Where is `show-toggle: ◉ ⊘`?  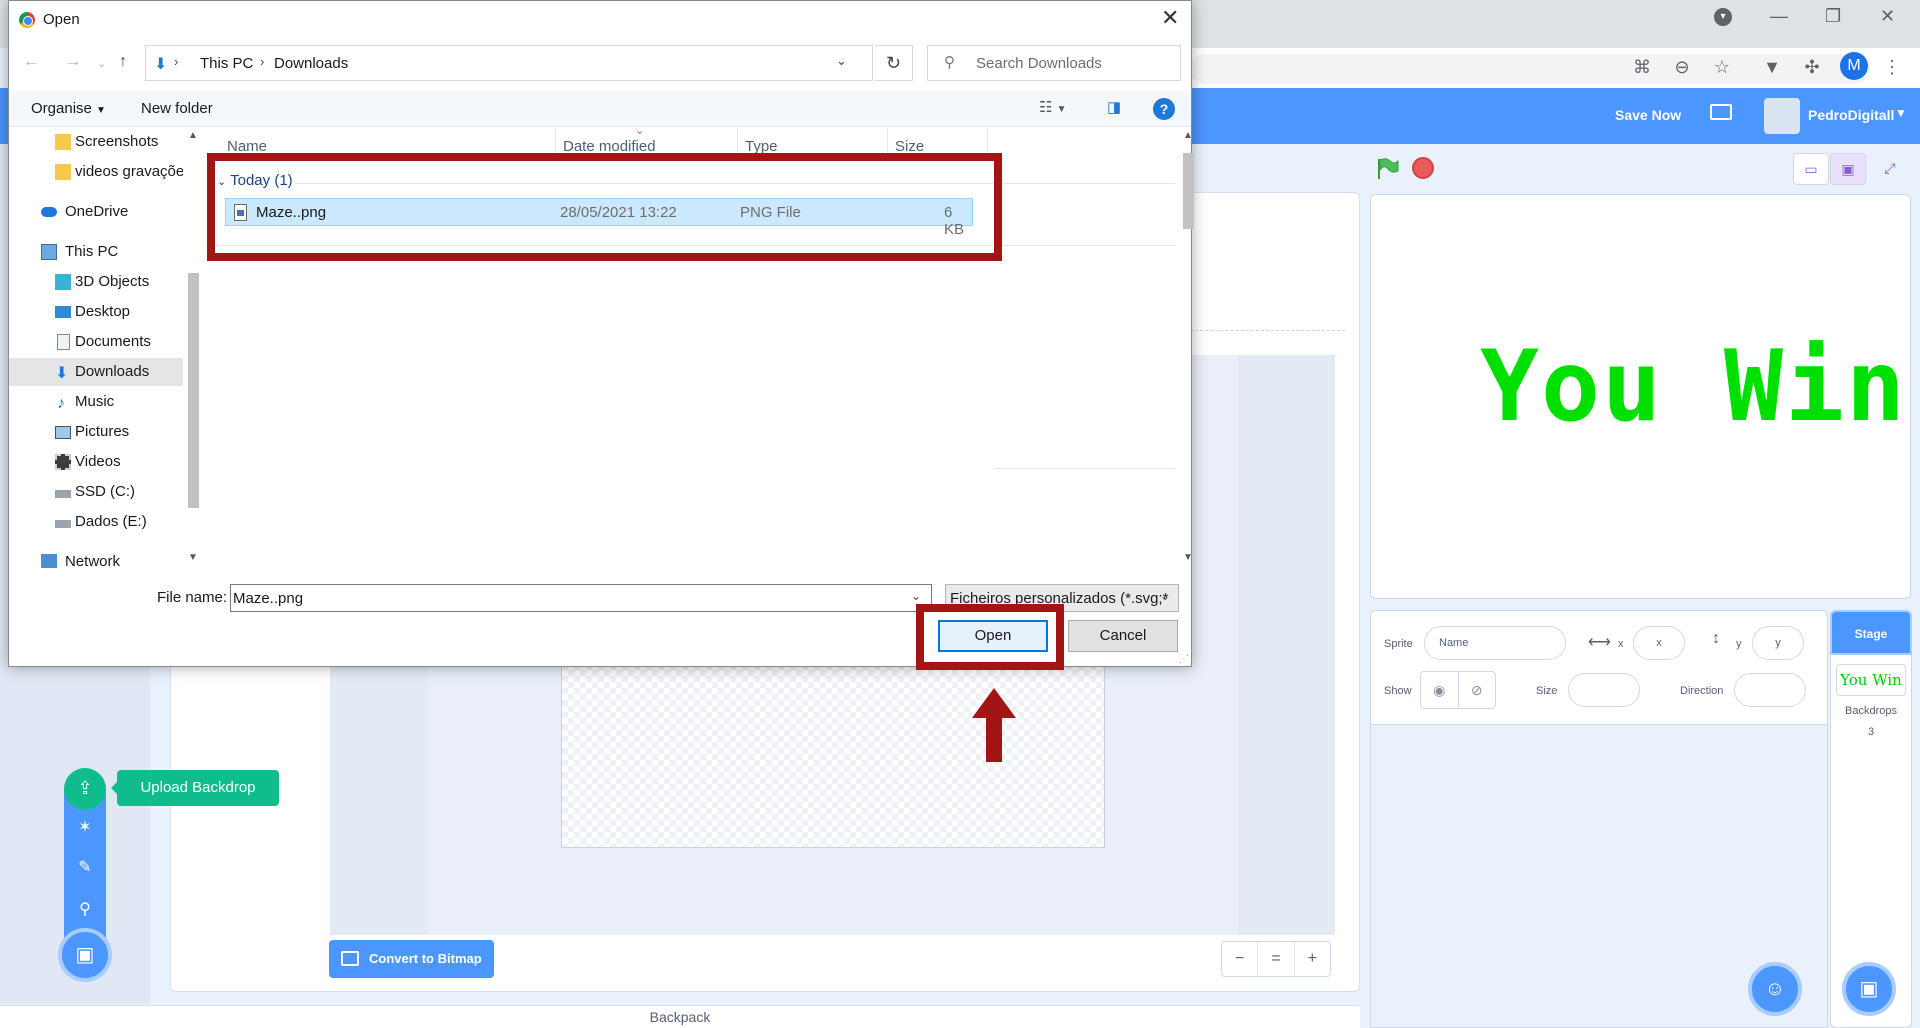 show-toggle: ◉ ⊘ is located at coordinates (1458, 690).